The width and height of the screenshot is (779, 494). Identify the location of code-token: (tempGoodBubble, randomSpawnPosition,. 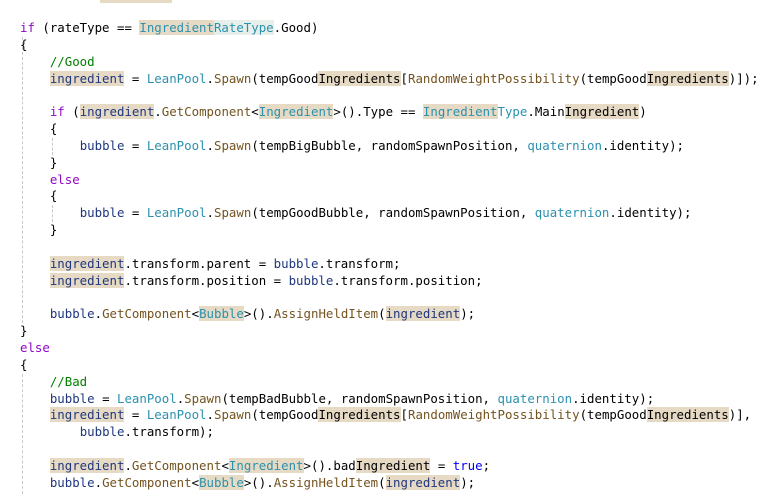
(393, 213).